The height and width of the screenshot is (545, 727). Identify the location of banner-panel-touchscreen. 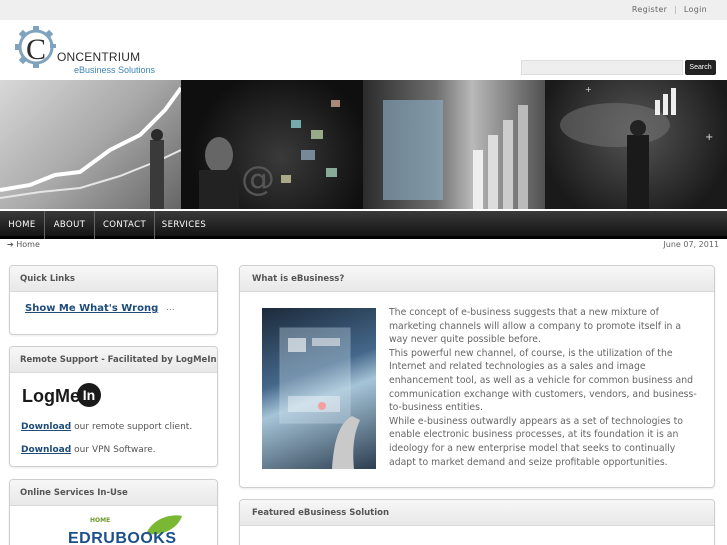
(454, 144).